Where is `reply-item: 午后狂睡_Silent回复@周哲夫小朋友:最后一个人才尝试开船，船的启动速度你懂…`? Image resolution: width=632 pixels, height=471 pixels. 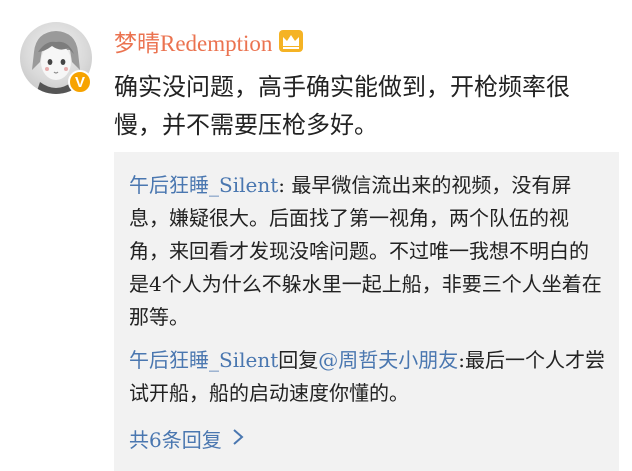
reply-item: 午后狂睡_Silent回复@周哲夫小朋友:最后一个人才尝试开船，船的启动速度你懂… is located at coordinates (368, 377).